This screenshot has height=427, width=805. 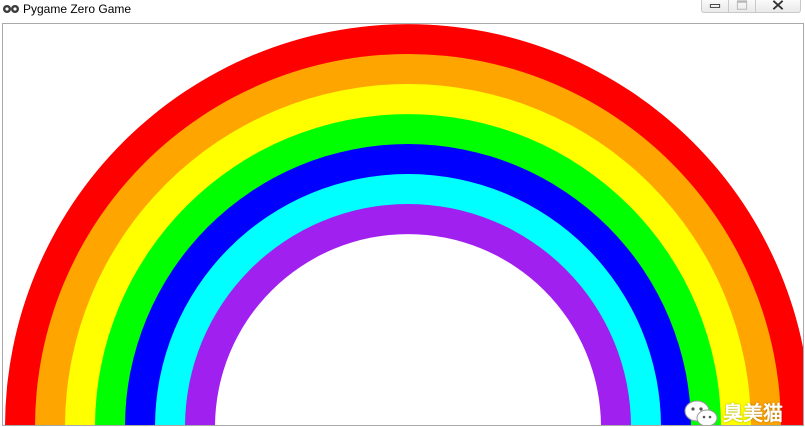 What do you see at coordinates (77, 9) in the screenshot?
I see `window-title: Pygame Zero Game` at bounding box center [77, 9].